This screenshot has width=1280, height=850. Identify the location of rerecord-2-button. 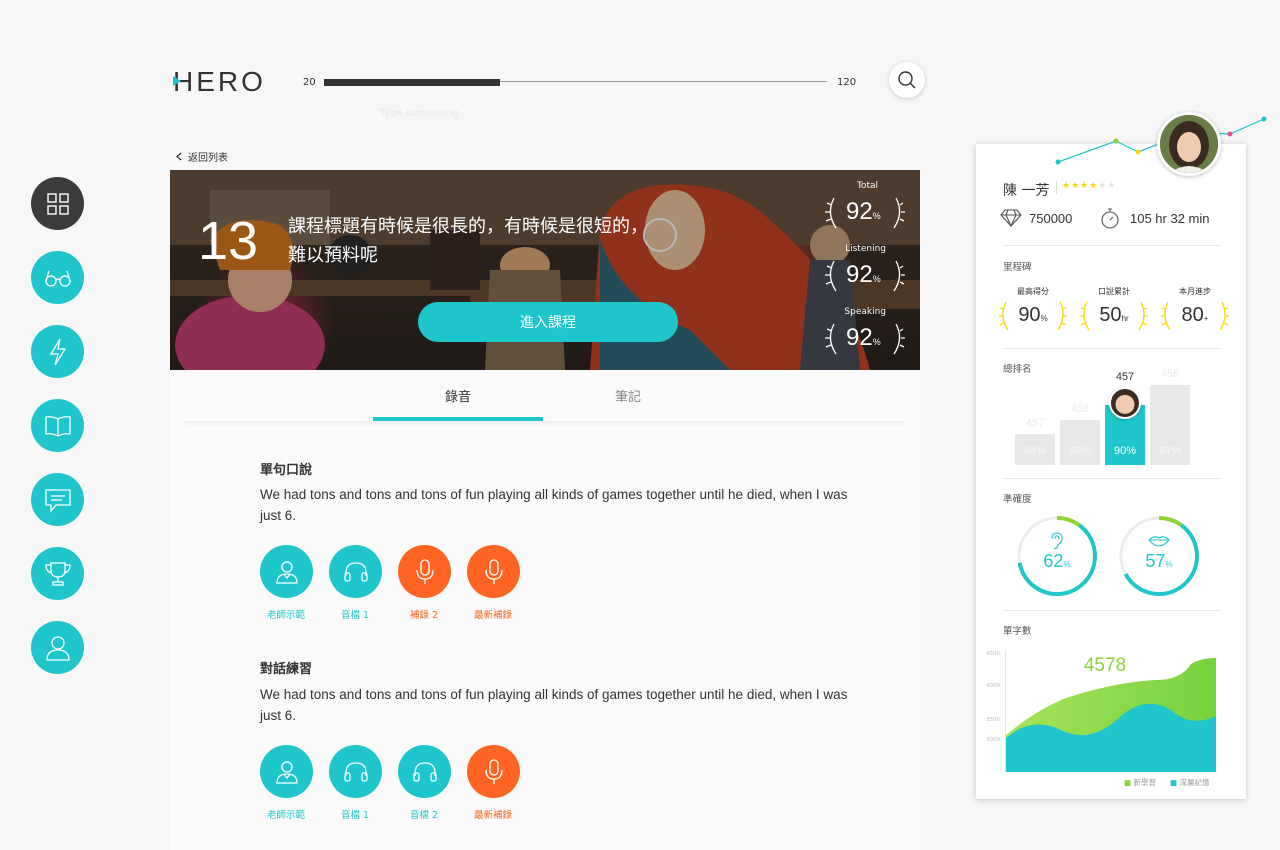
(424, 571).